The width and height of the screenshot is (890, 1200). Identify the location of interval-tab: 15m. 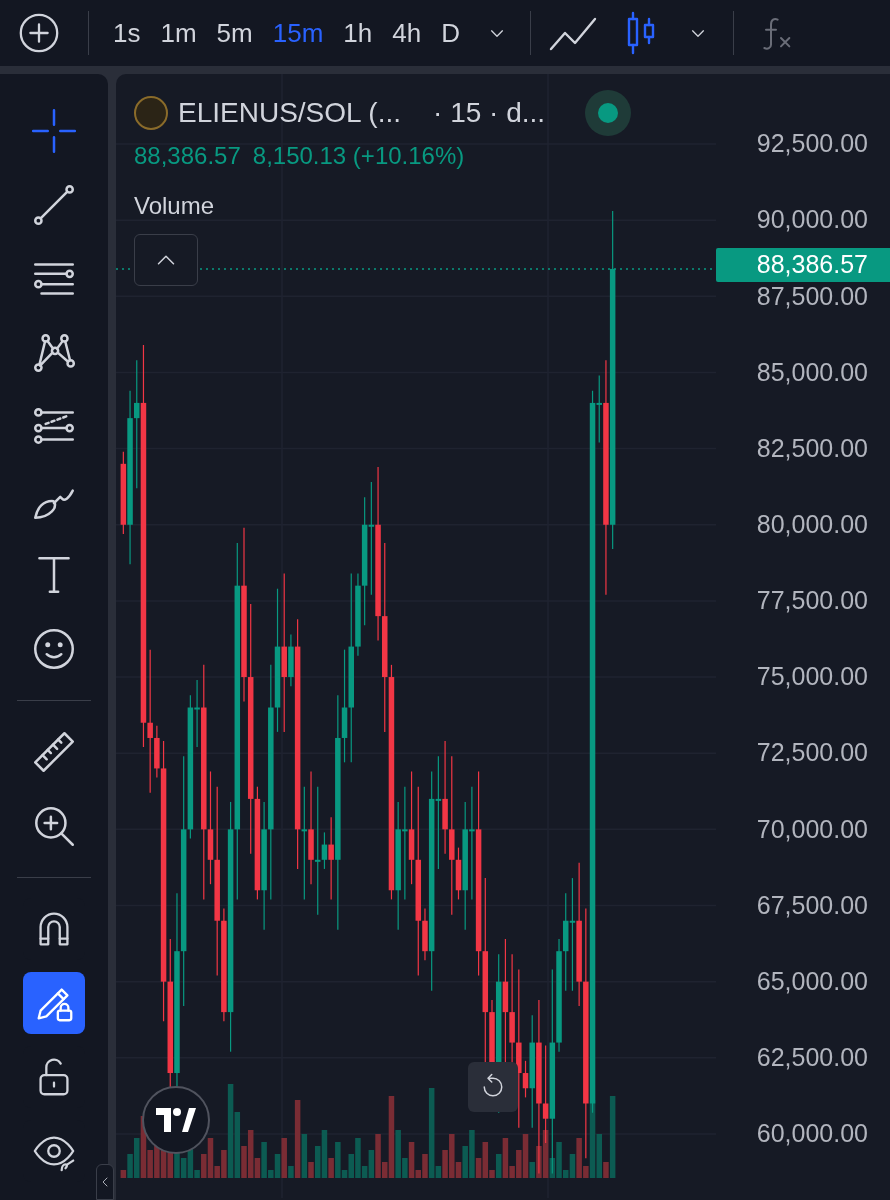
(298, 33).